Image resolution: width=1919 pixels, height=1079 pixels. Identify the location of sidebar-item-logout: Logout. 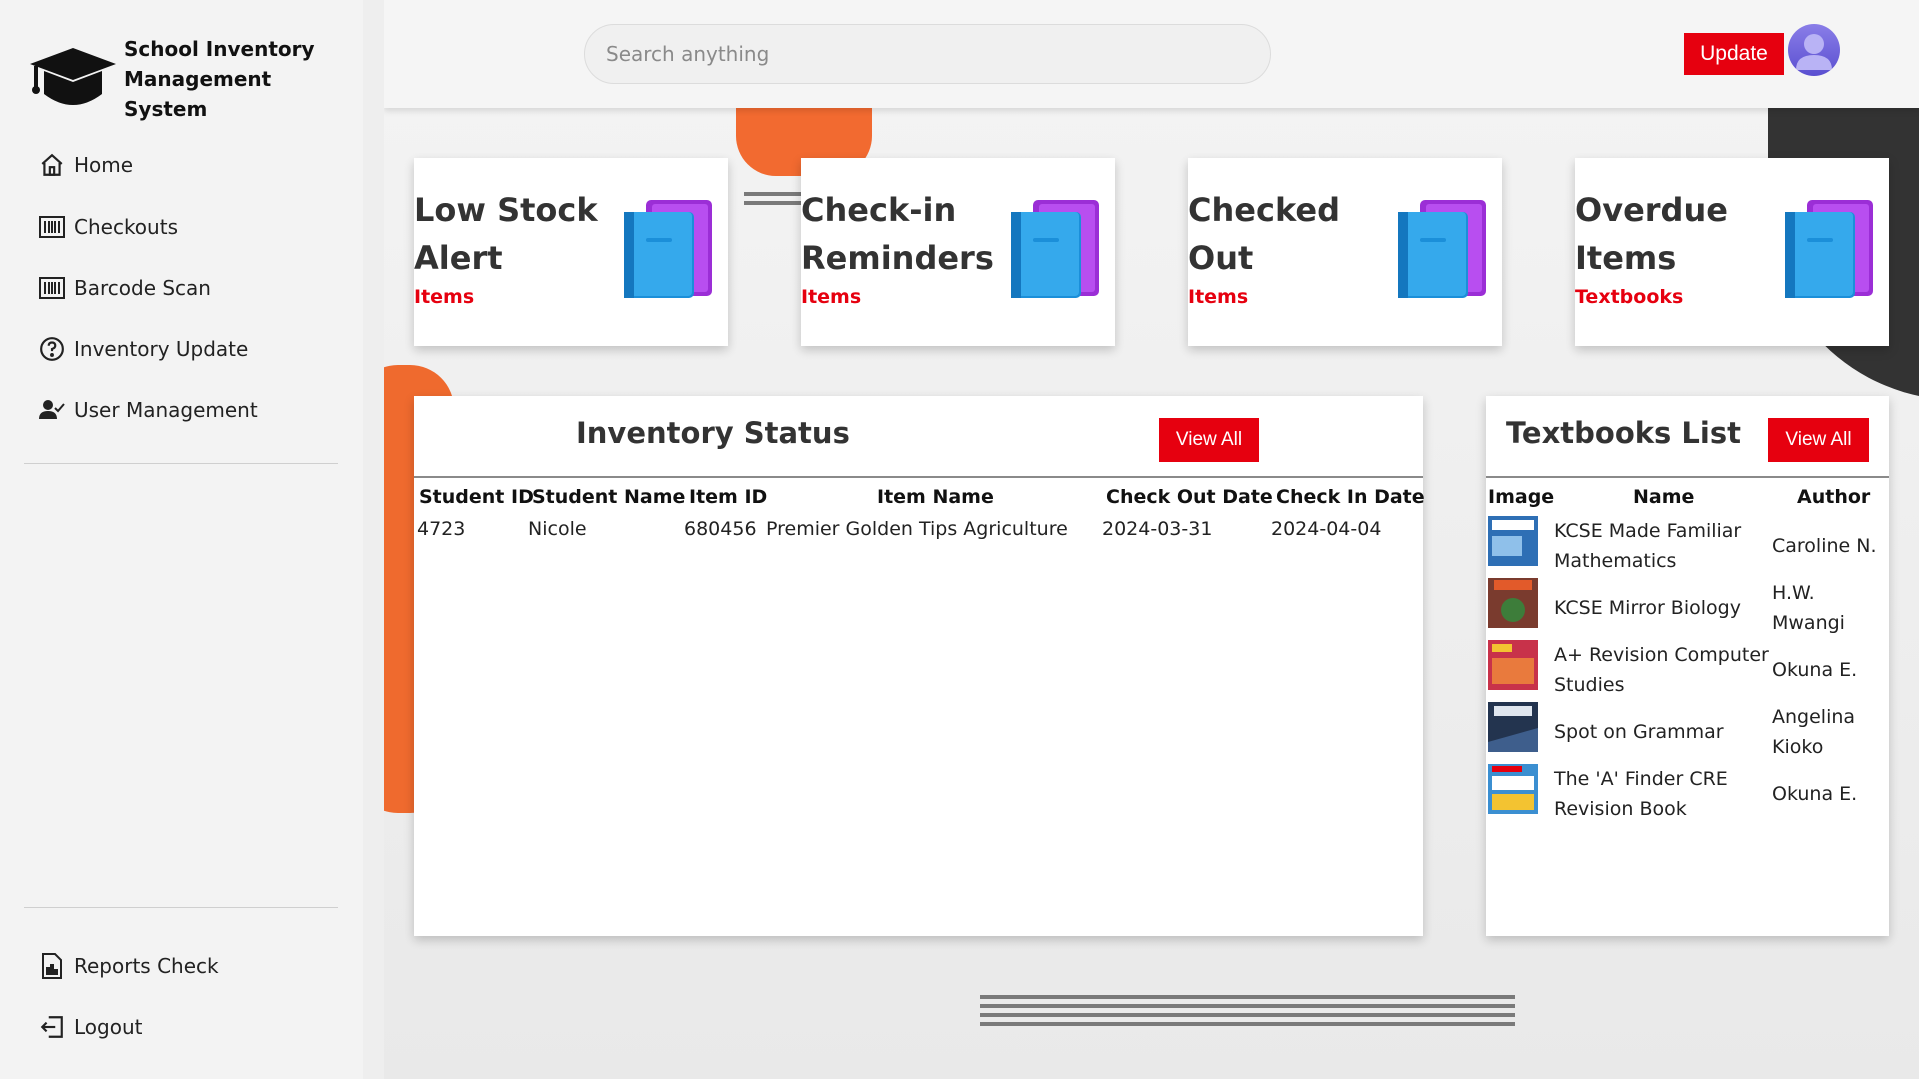
(188, 1027).